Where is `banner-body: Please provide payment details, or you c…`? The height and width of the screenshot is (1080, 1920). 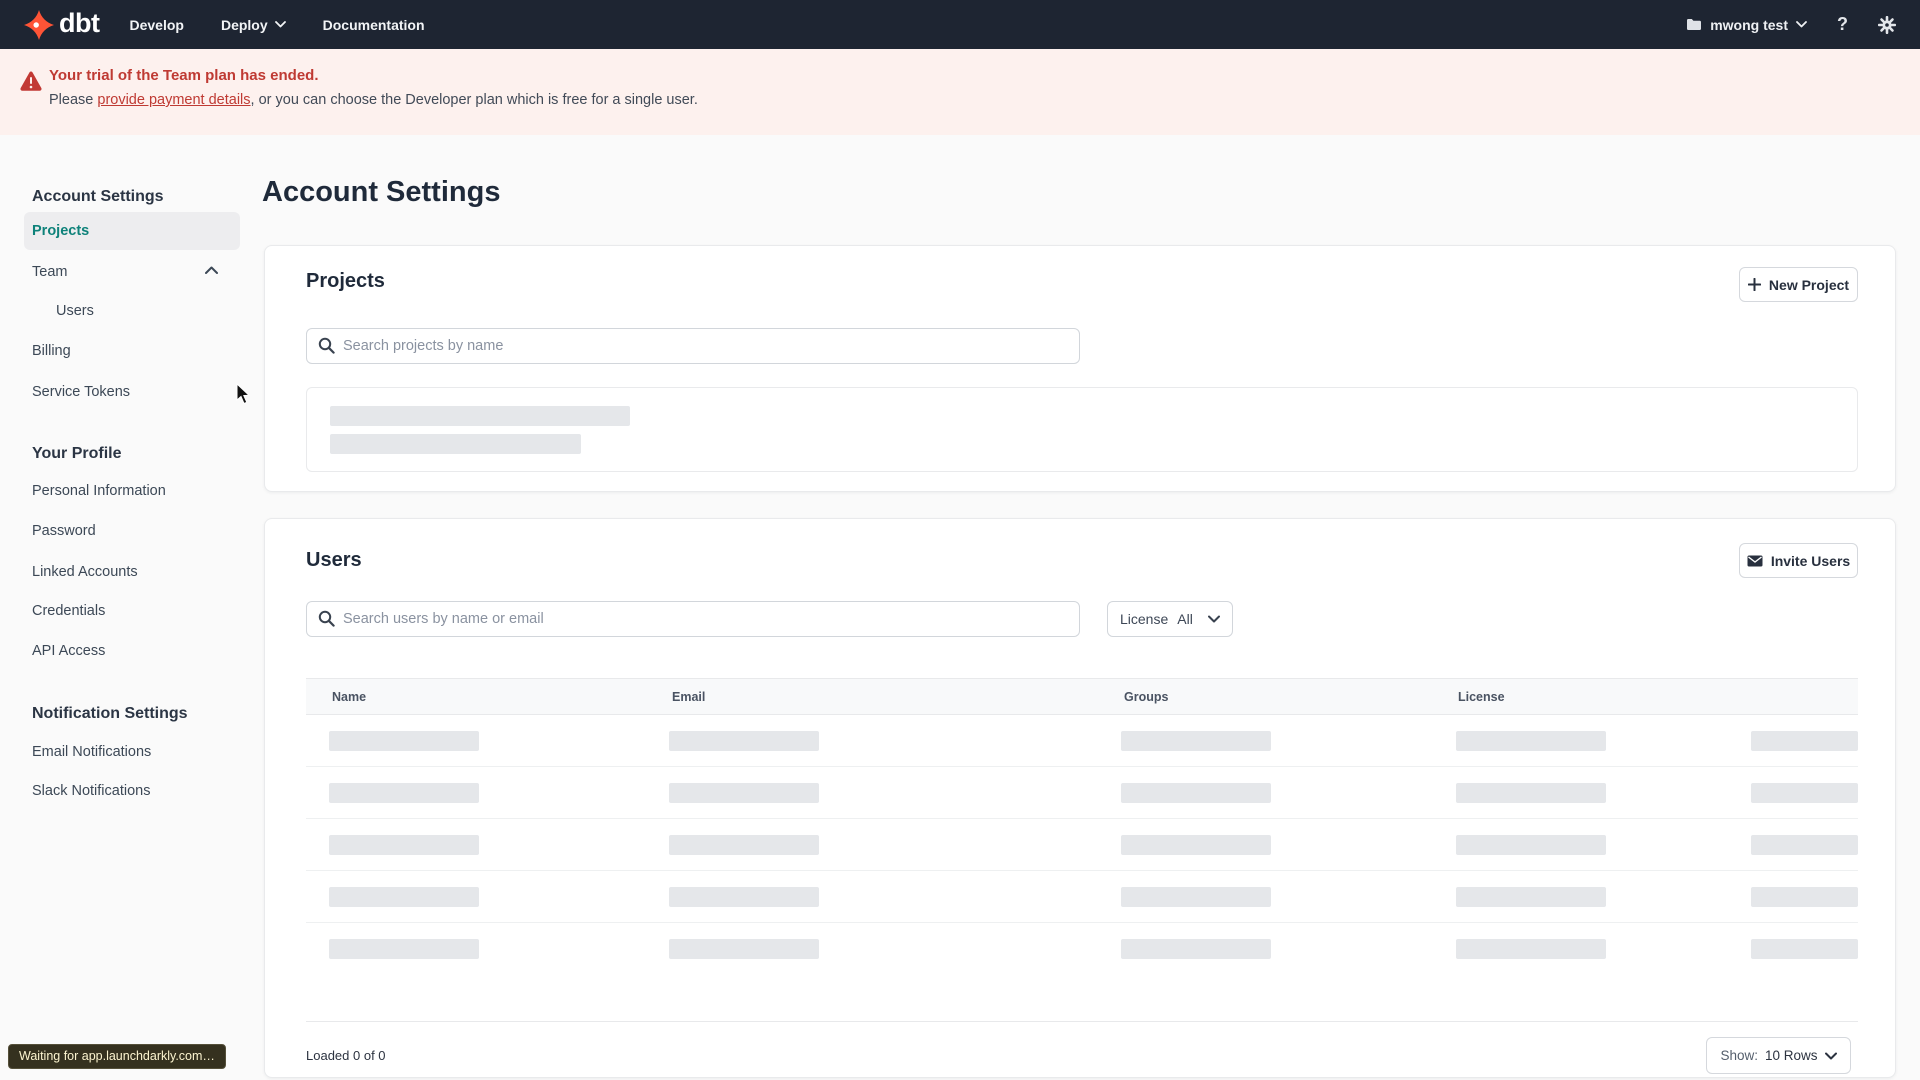 banner-body: Please provide payment details, or you c… is located at coordinates (373, 100).